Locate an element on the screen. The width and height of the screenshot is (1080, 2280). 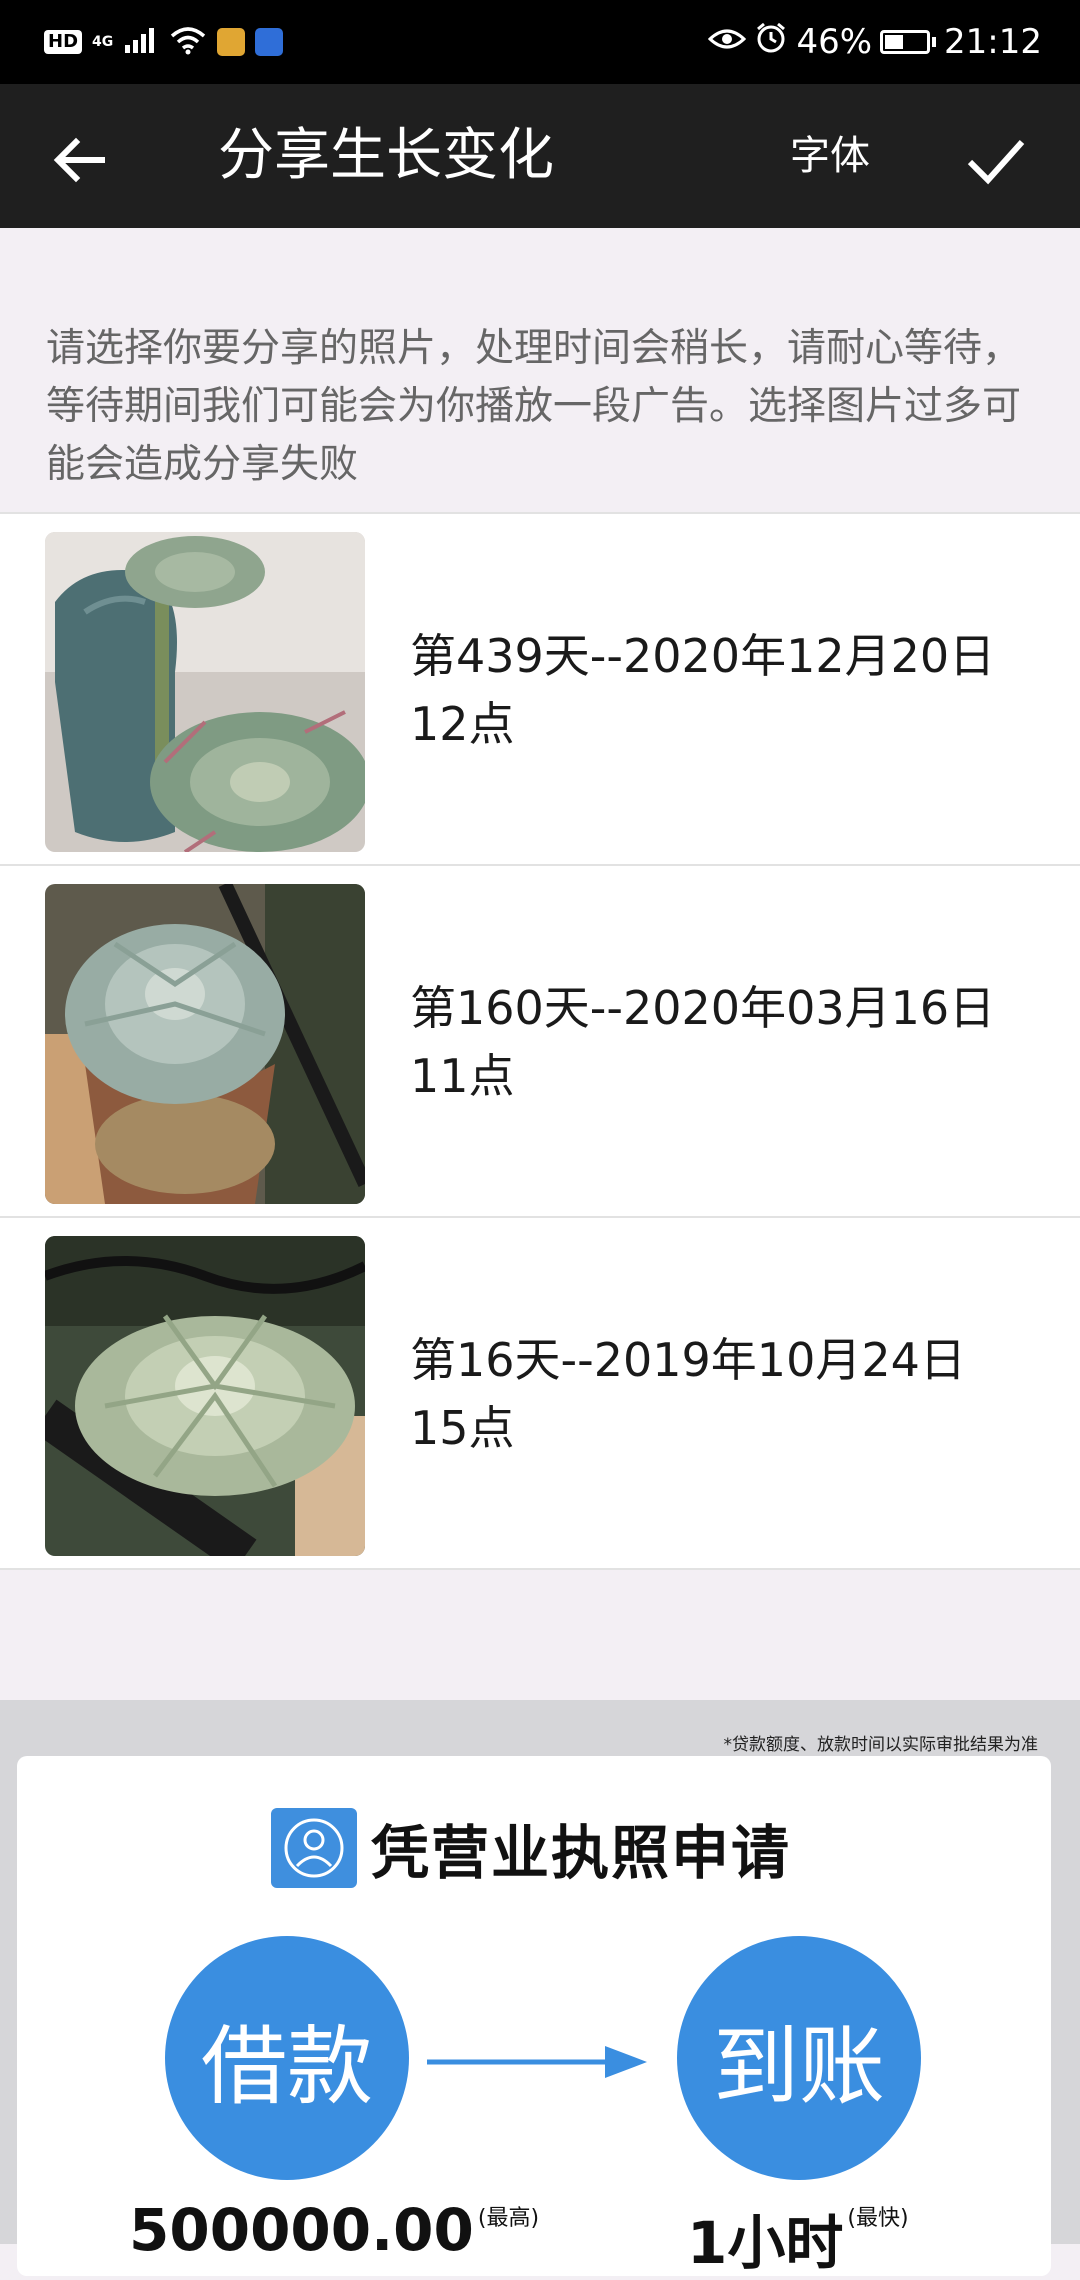
toolbar: 分享生长变化 字体 is located at coordinates (540, 156).